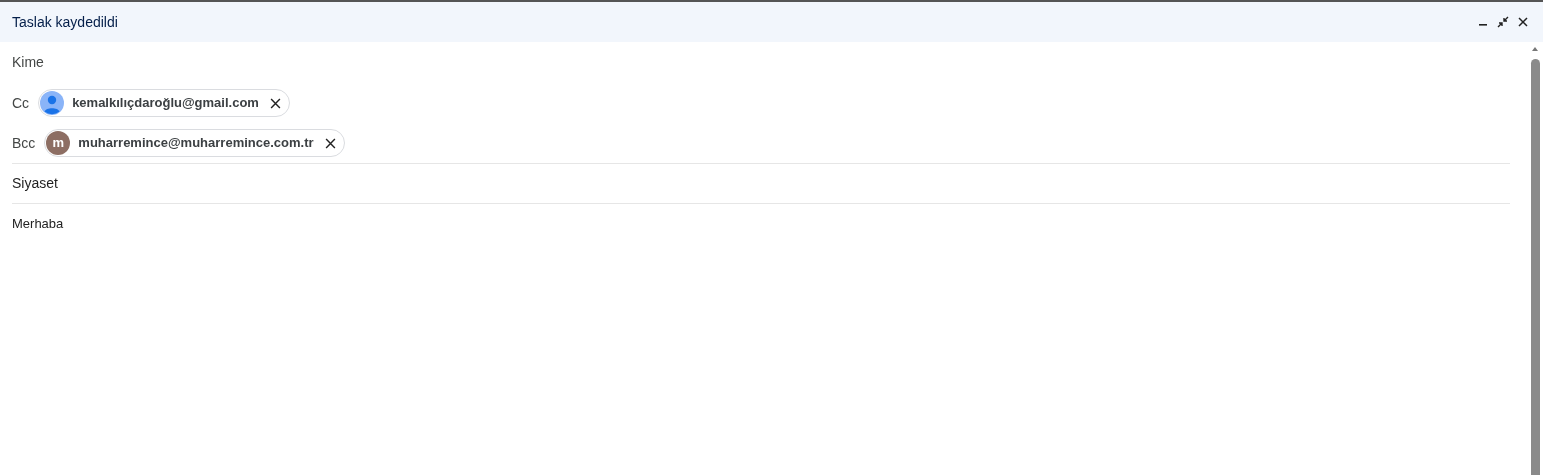  I want to click on field-label: Cc, so click(21, 103).